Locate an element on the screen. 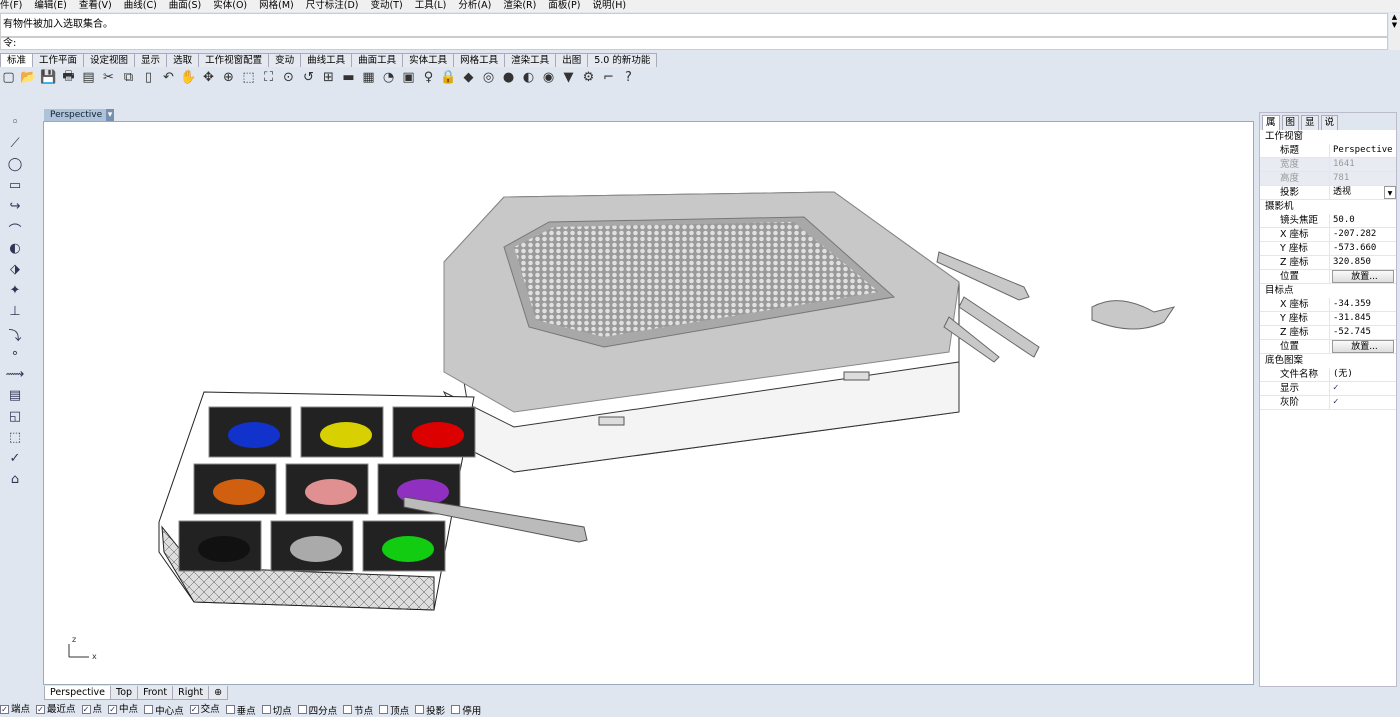 The height and width of the screenshot is (717, 1400). toolbar-tab: 出图 is located at coordinates (572, 60).